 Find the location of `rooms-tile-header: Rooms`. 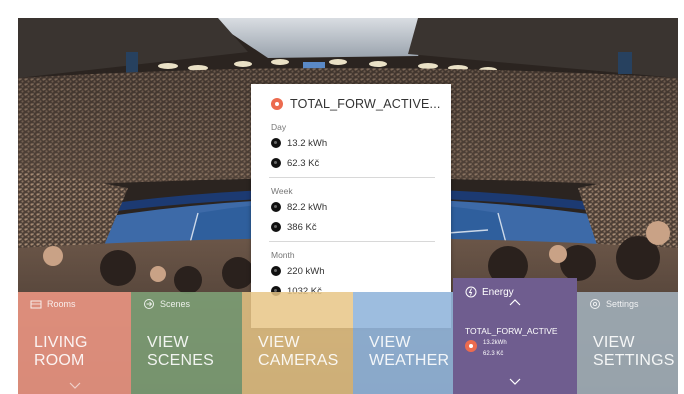

rooms-tile-header: Rooms is located at coordinates (53, 304).